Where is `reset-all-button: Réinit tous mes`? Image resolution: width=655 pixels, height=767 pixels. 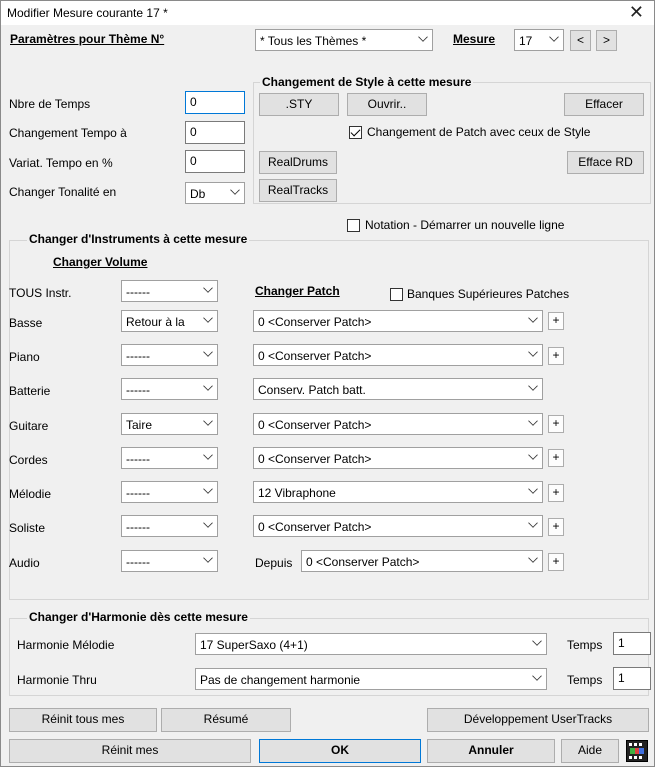 reset-all-button: Réinit tous mes is located at coordinates (83, 720).